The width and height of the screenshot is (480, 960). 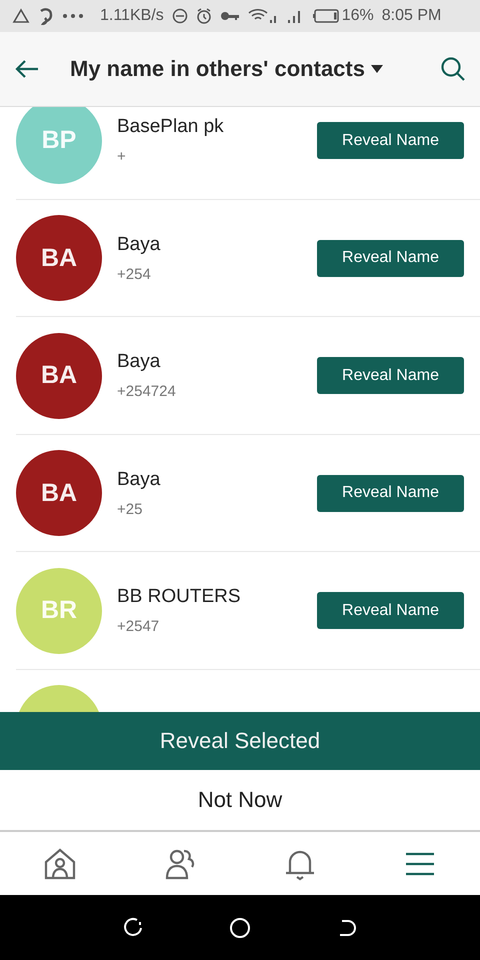 I want to click on key-icon, so click(x=230, y=16).